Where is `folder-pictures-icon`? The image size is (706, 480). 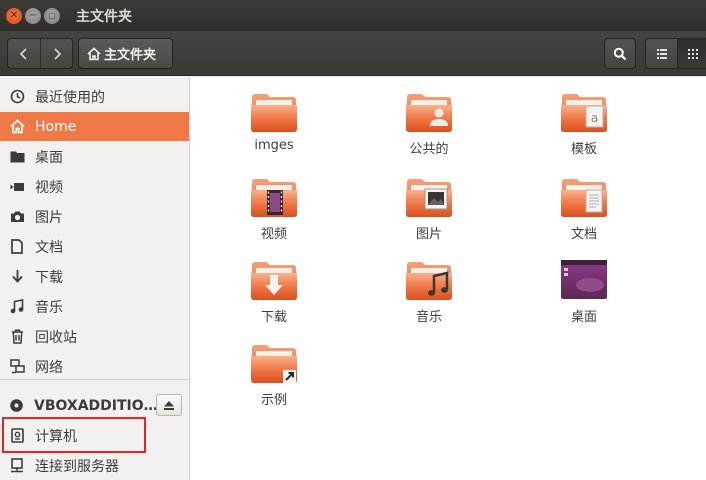 folder-pictures-icon is located at coordinates (429, 198).